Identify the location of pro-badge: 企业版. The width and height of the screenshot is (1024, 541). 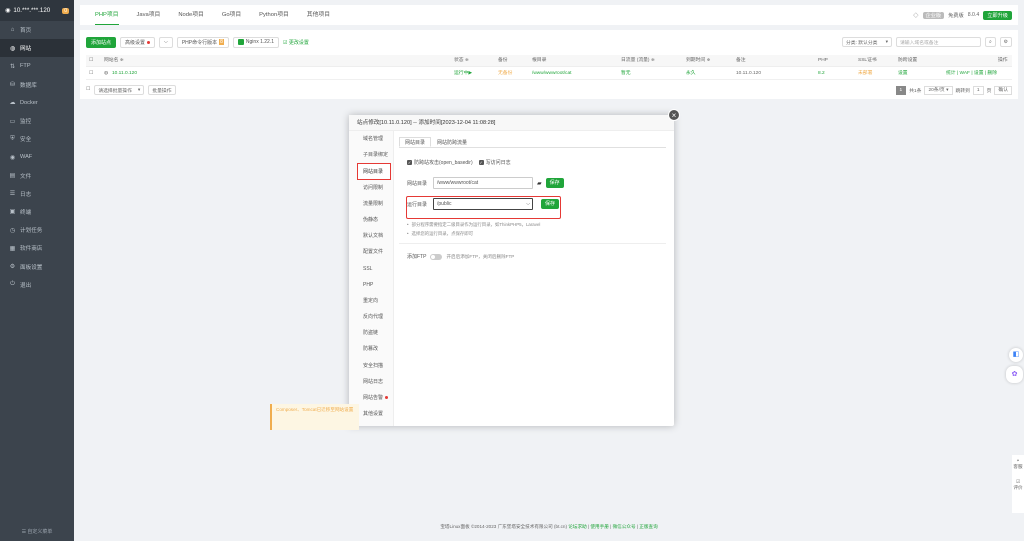
(933, 15).